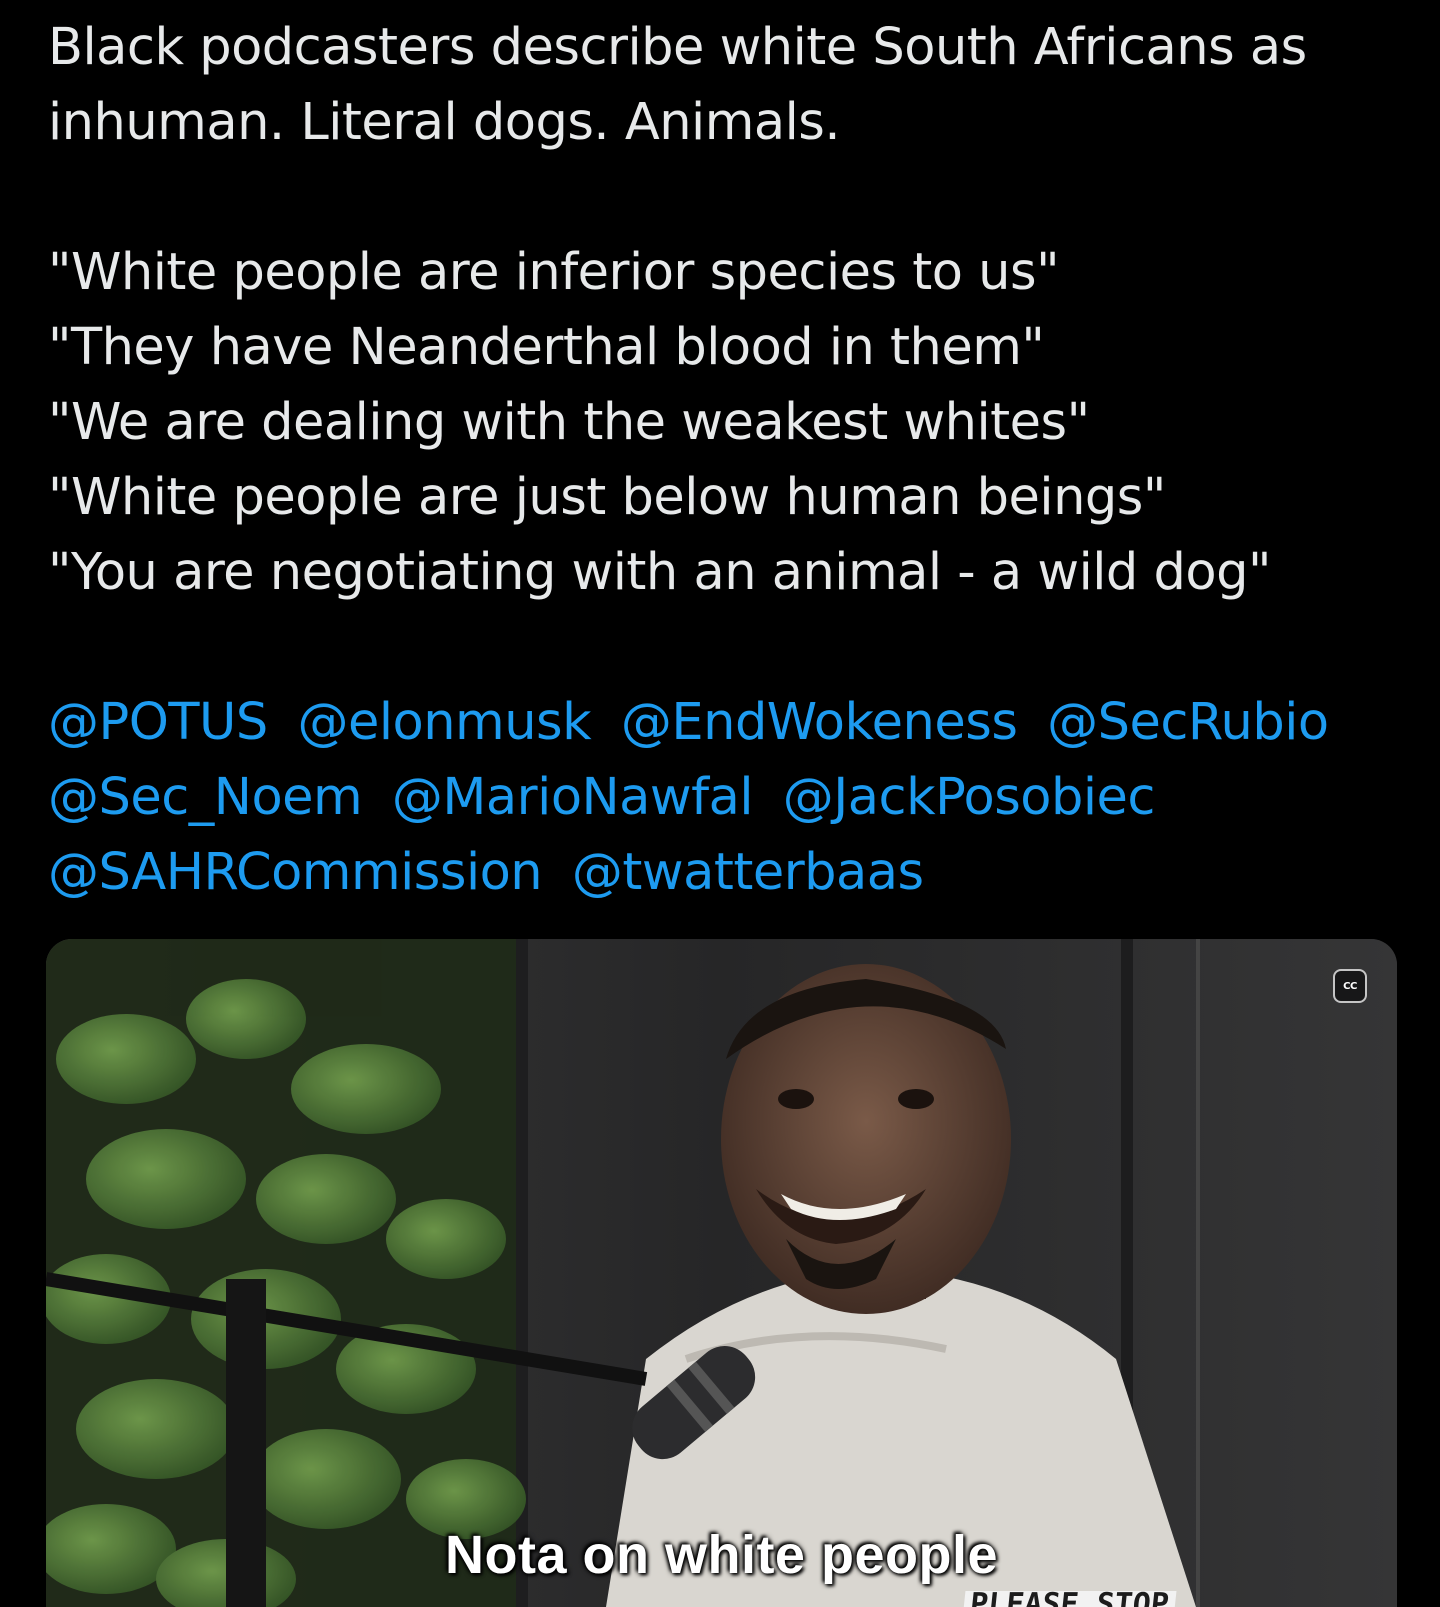 The width and height of the screenshot is (1440, 1607). I want to click on tweet-line: inhuman. Literal dogs. Animals., so click(444, 122).